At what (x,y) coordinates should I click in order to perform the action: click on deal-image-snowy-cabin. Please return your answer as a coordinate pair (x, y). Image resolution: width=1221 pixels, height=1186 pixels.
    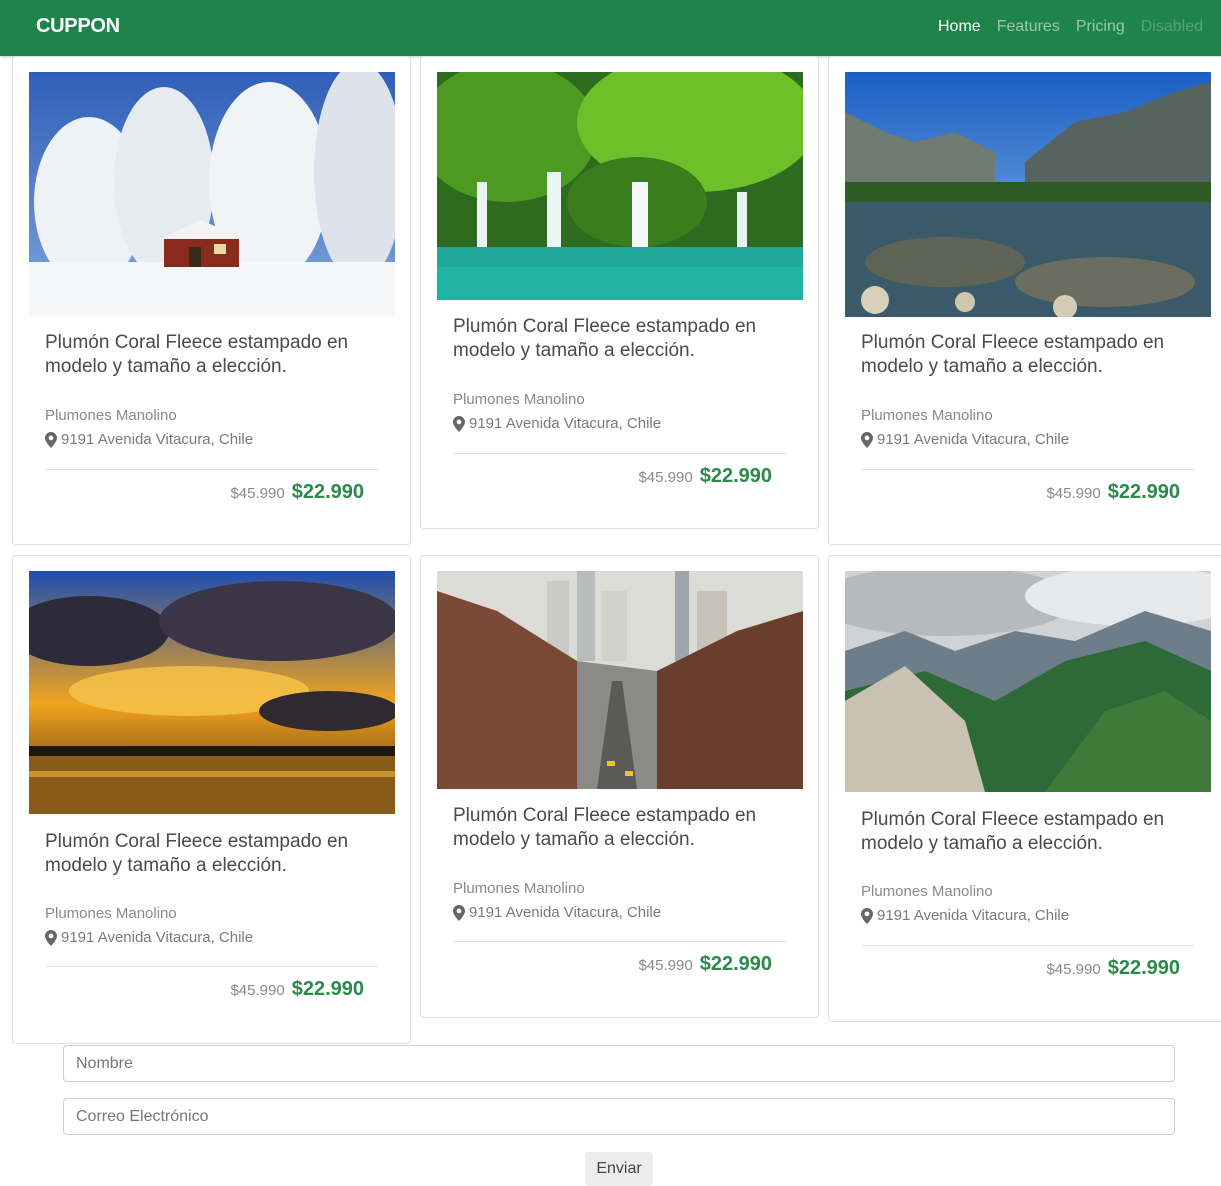
    Looking at the image, I should click on (212, 194).